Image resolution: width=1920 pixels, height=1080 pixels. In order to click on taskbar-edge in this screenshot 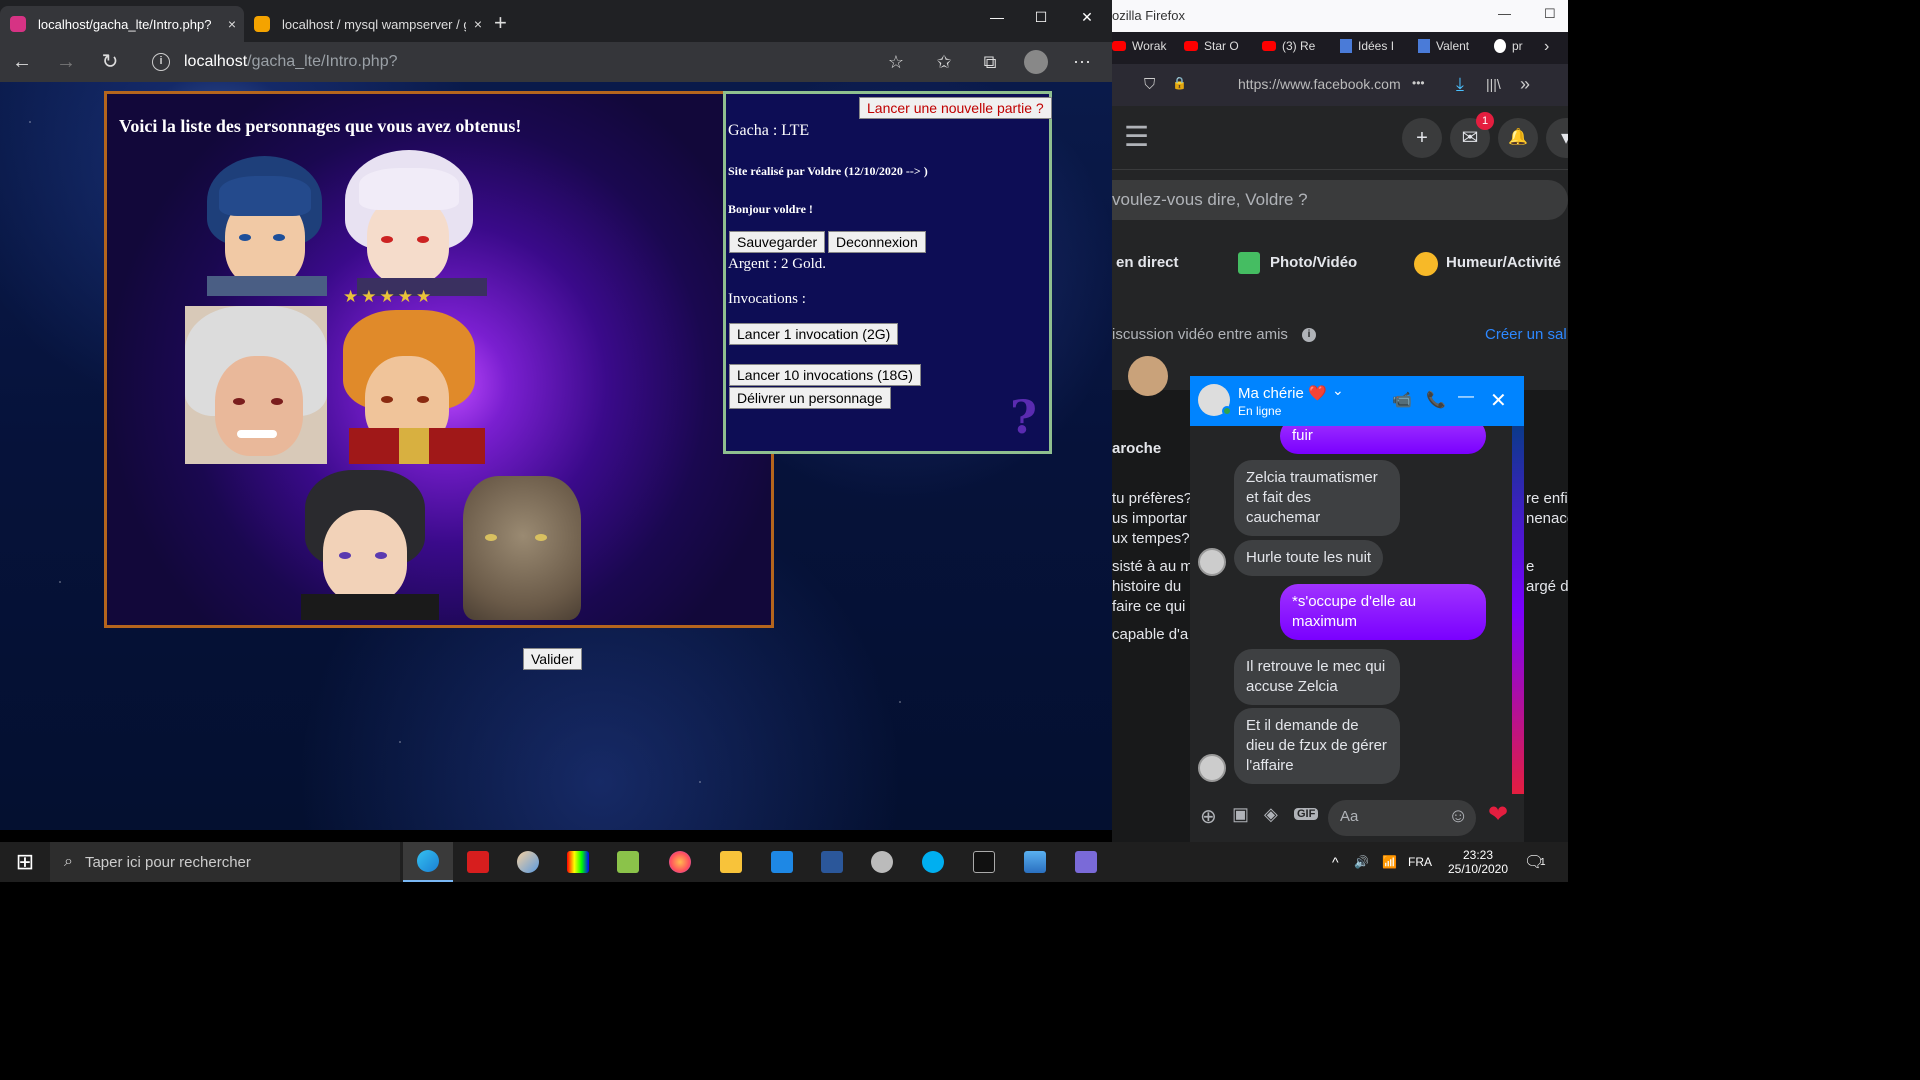, I will do `click(428, 862)`.